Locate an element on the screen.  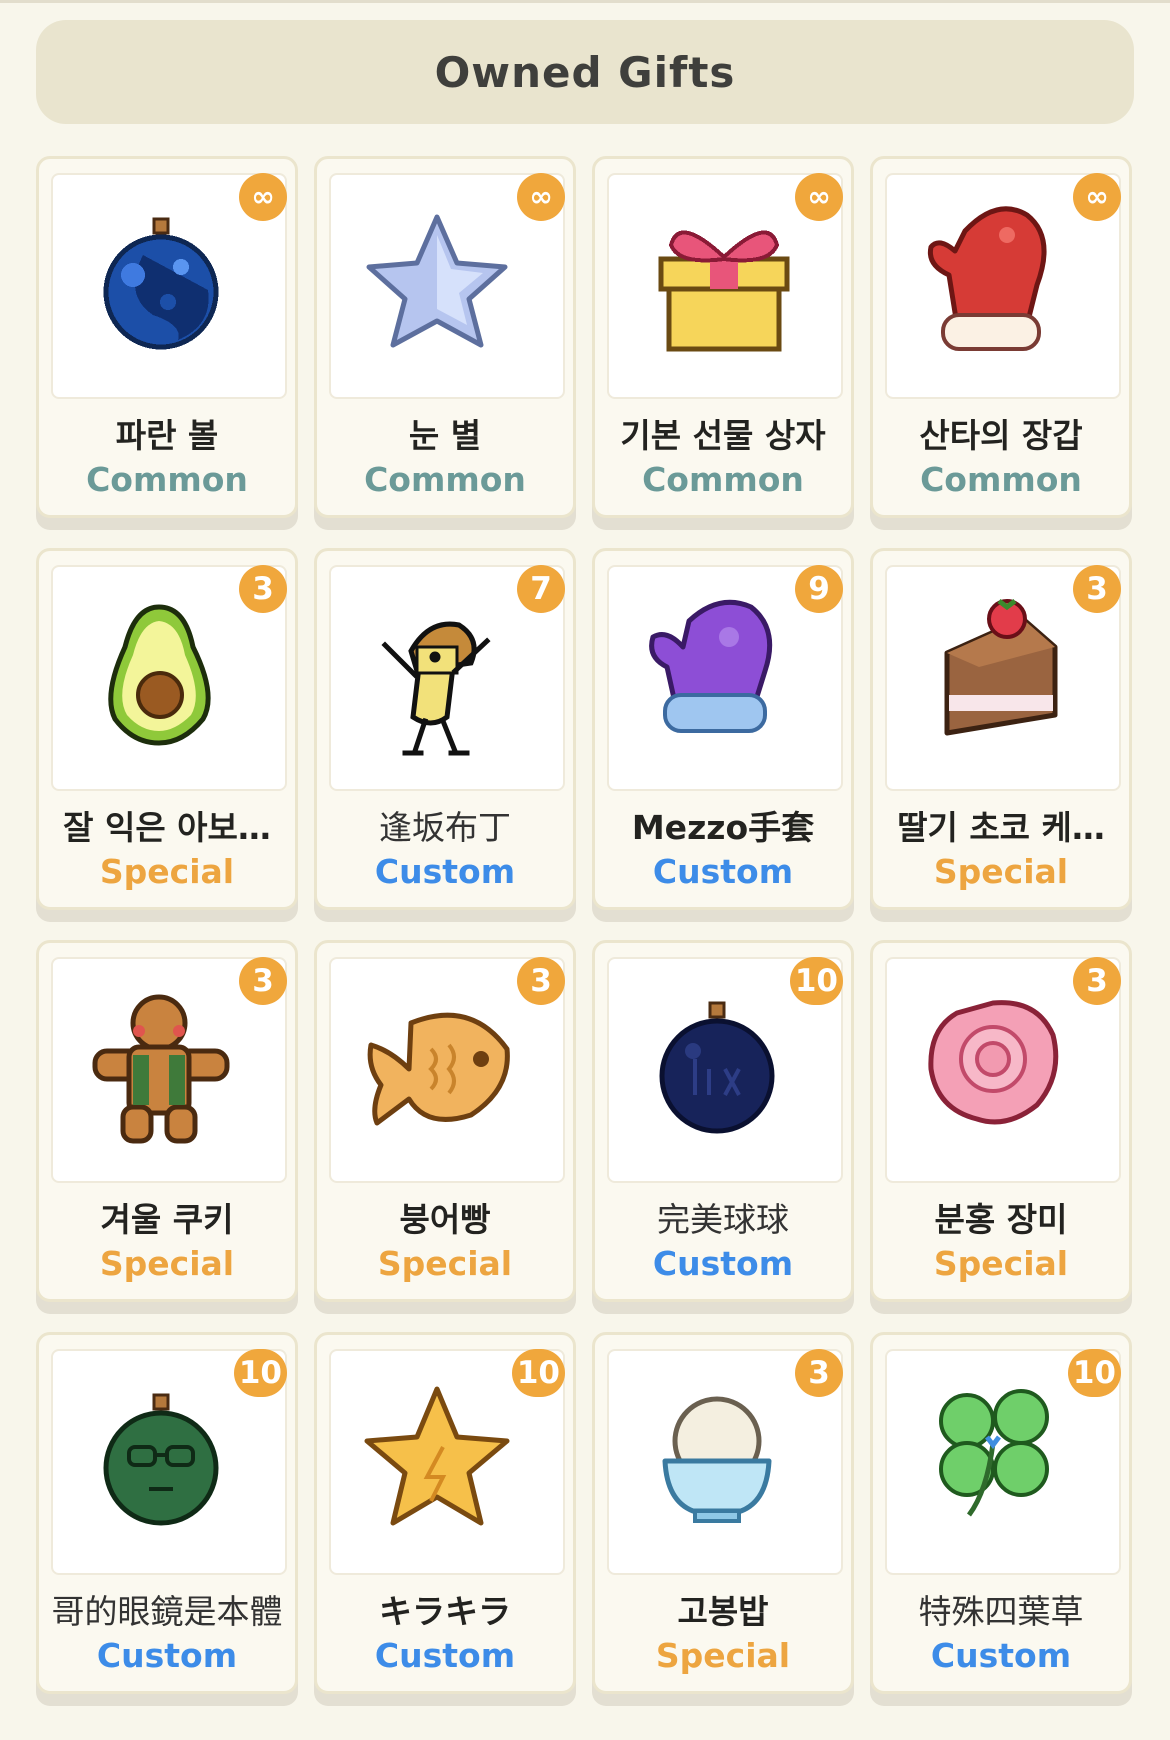
gift-card: 10 哥的眼鏡是本體 Custom is located at coordinates (167, 1513).